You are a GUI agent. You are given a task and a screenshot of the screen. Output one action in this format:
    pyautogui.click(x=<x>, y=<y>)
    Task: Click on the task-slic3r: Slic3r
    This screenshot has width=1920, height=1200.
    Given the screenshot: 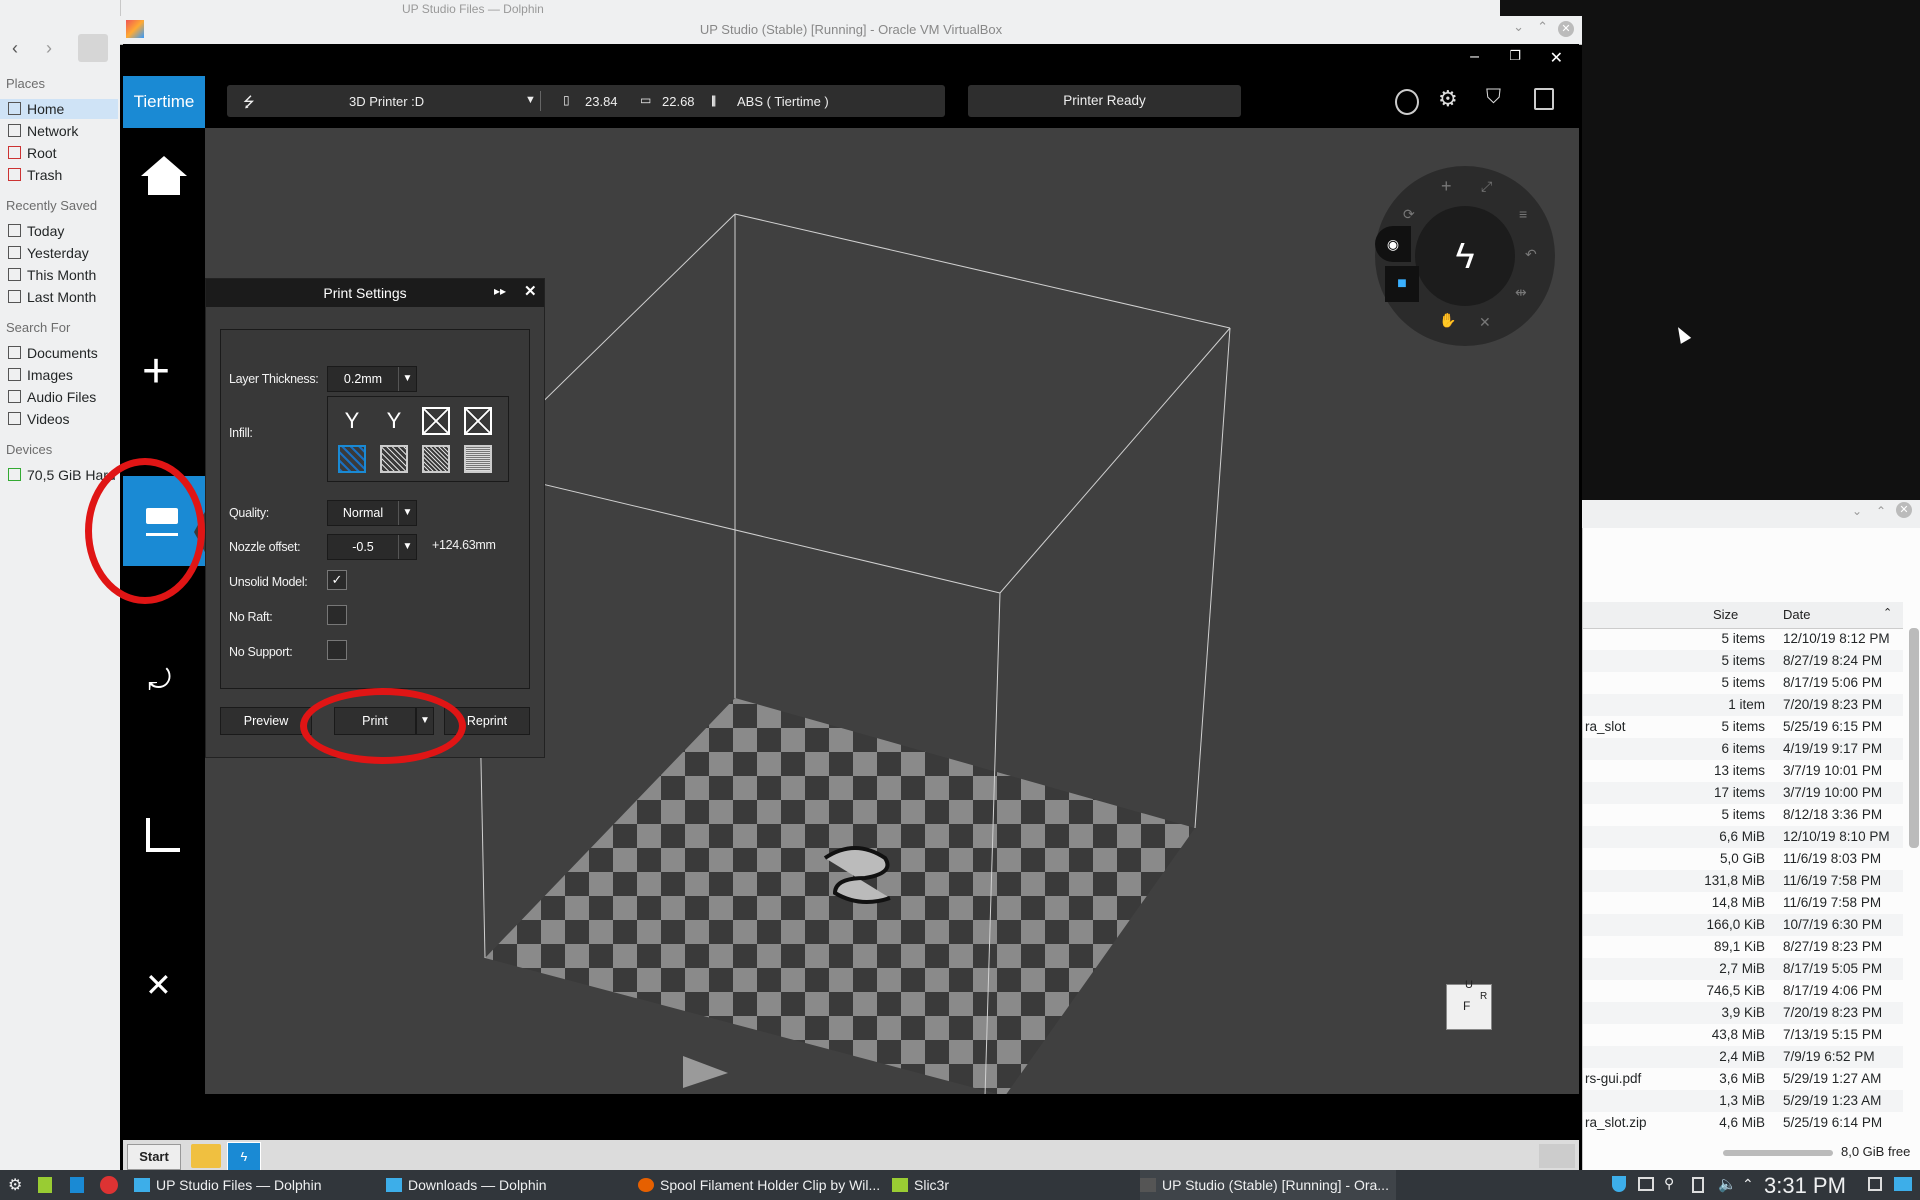 What is the action you would take?
    pyautogui.click(x=920, y=1185)
    